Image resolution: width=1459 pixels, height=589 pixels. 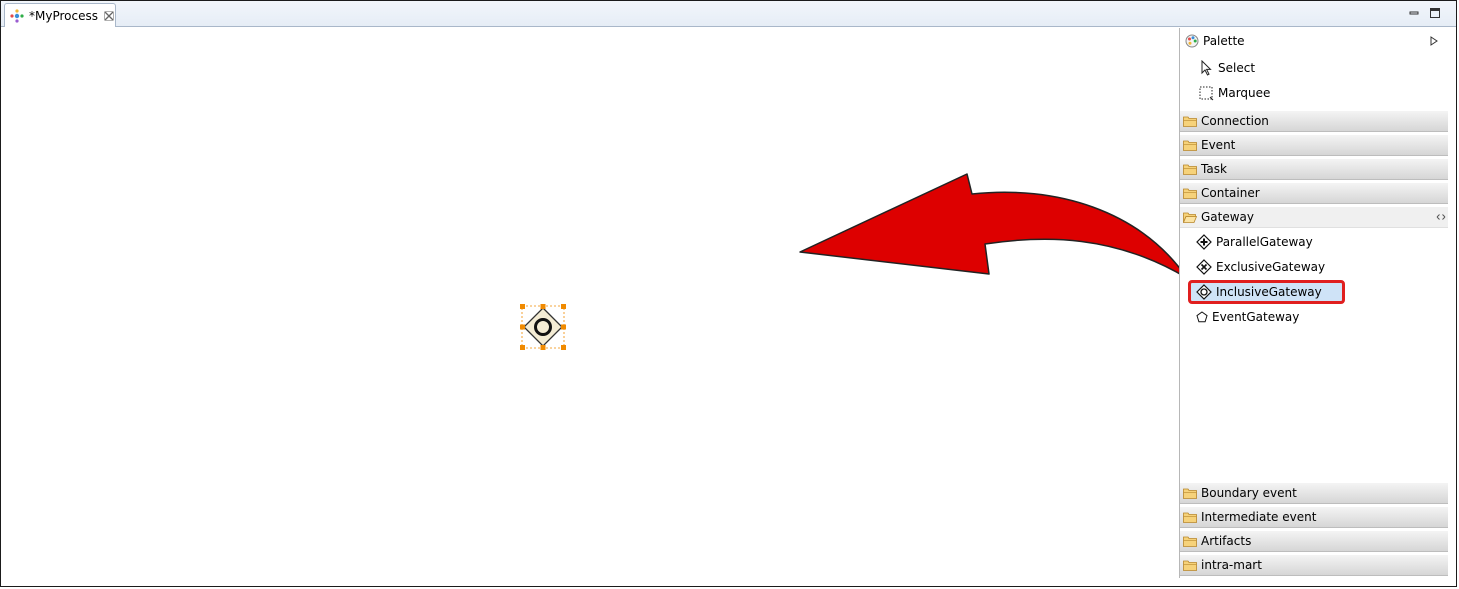 I want to click on palette-title: Palette, so click(x=1224, y=41).